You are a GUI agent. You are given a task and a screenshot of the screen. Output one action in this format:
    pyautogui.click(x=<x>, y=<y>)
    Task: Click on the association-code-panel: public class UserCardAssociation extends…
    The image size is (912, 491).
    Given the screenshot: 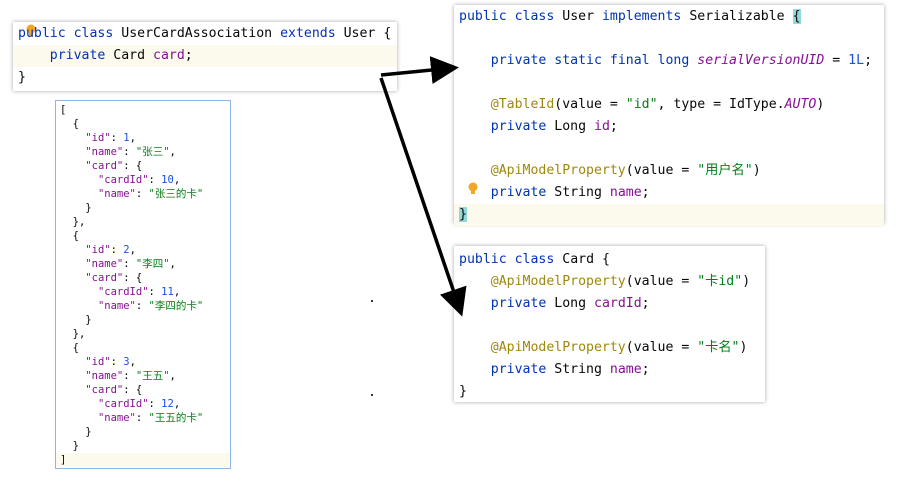 What is the action you would take?
    pyautogui.click(x=205, y=56)
    